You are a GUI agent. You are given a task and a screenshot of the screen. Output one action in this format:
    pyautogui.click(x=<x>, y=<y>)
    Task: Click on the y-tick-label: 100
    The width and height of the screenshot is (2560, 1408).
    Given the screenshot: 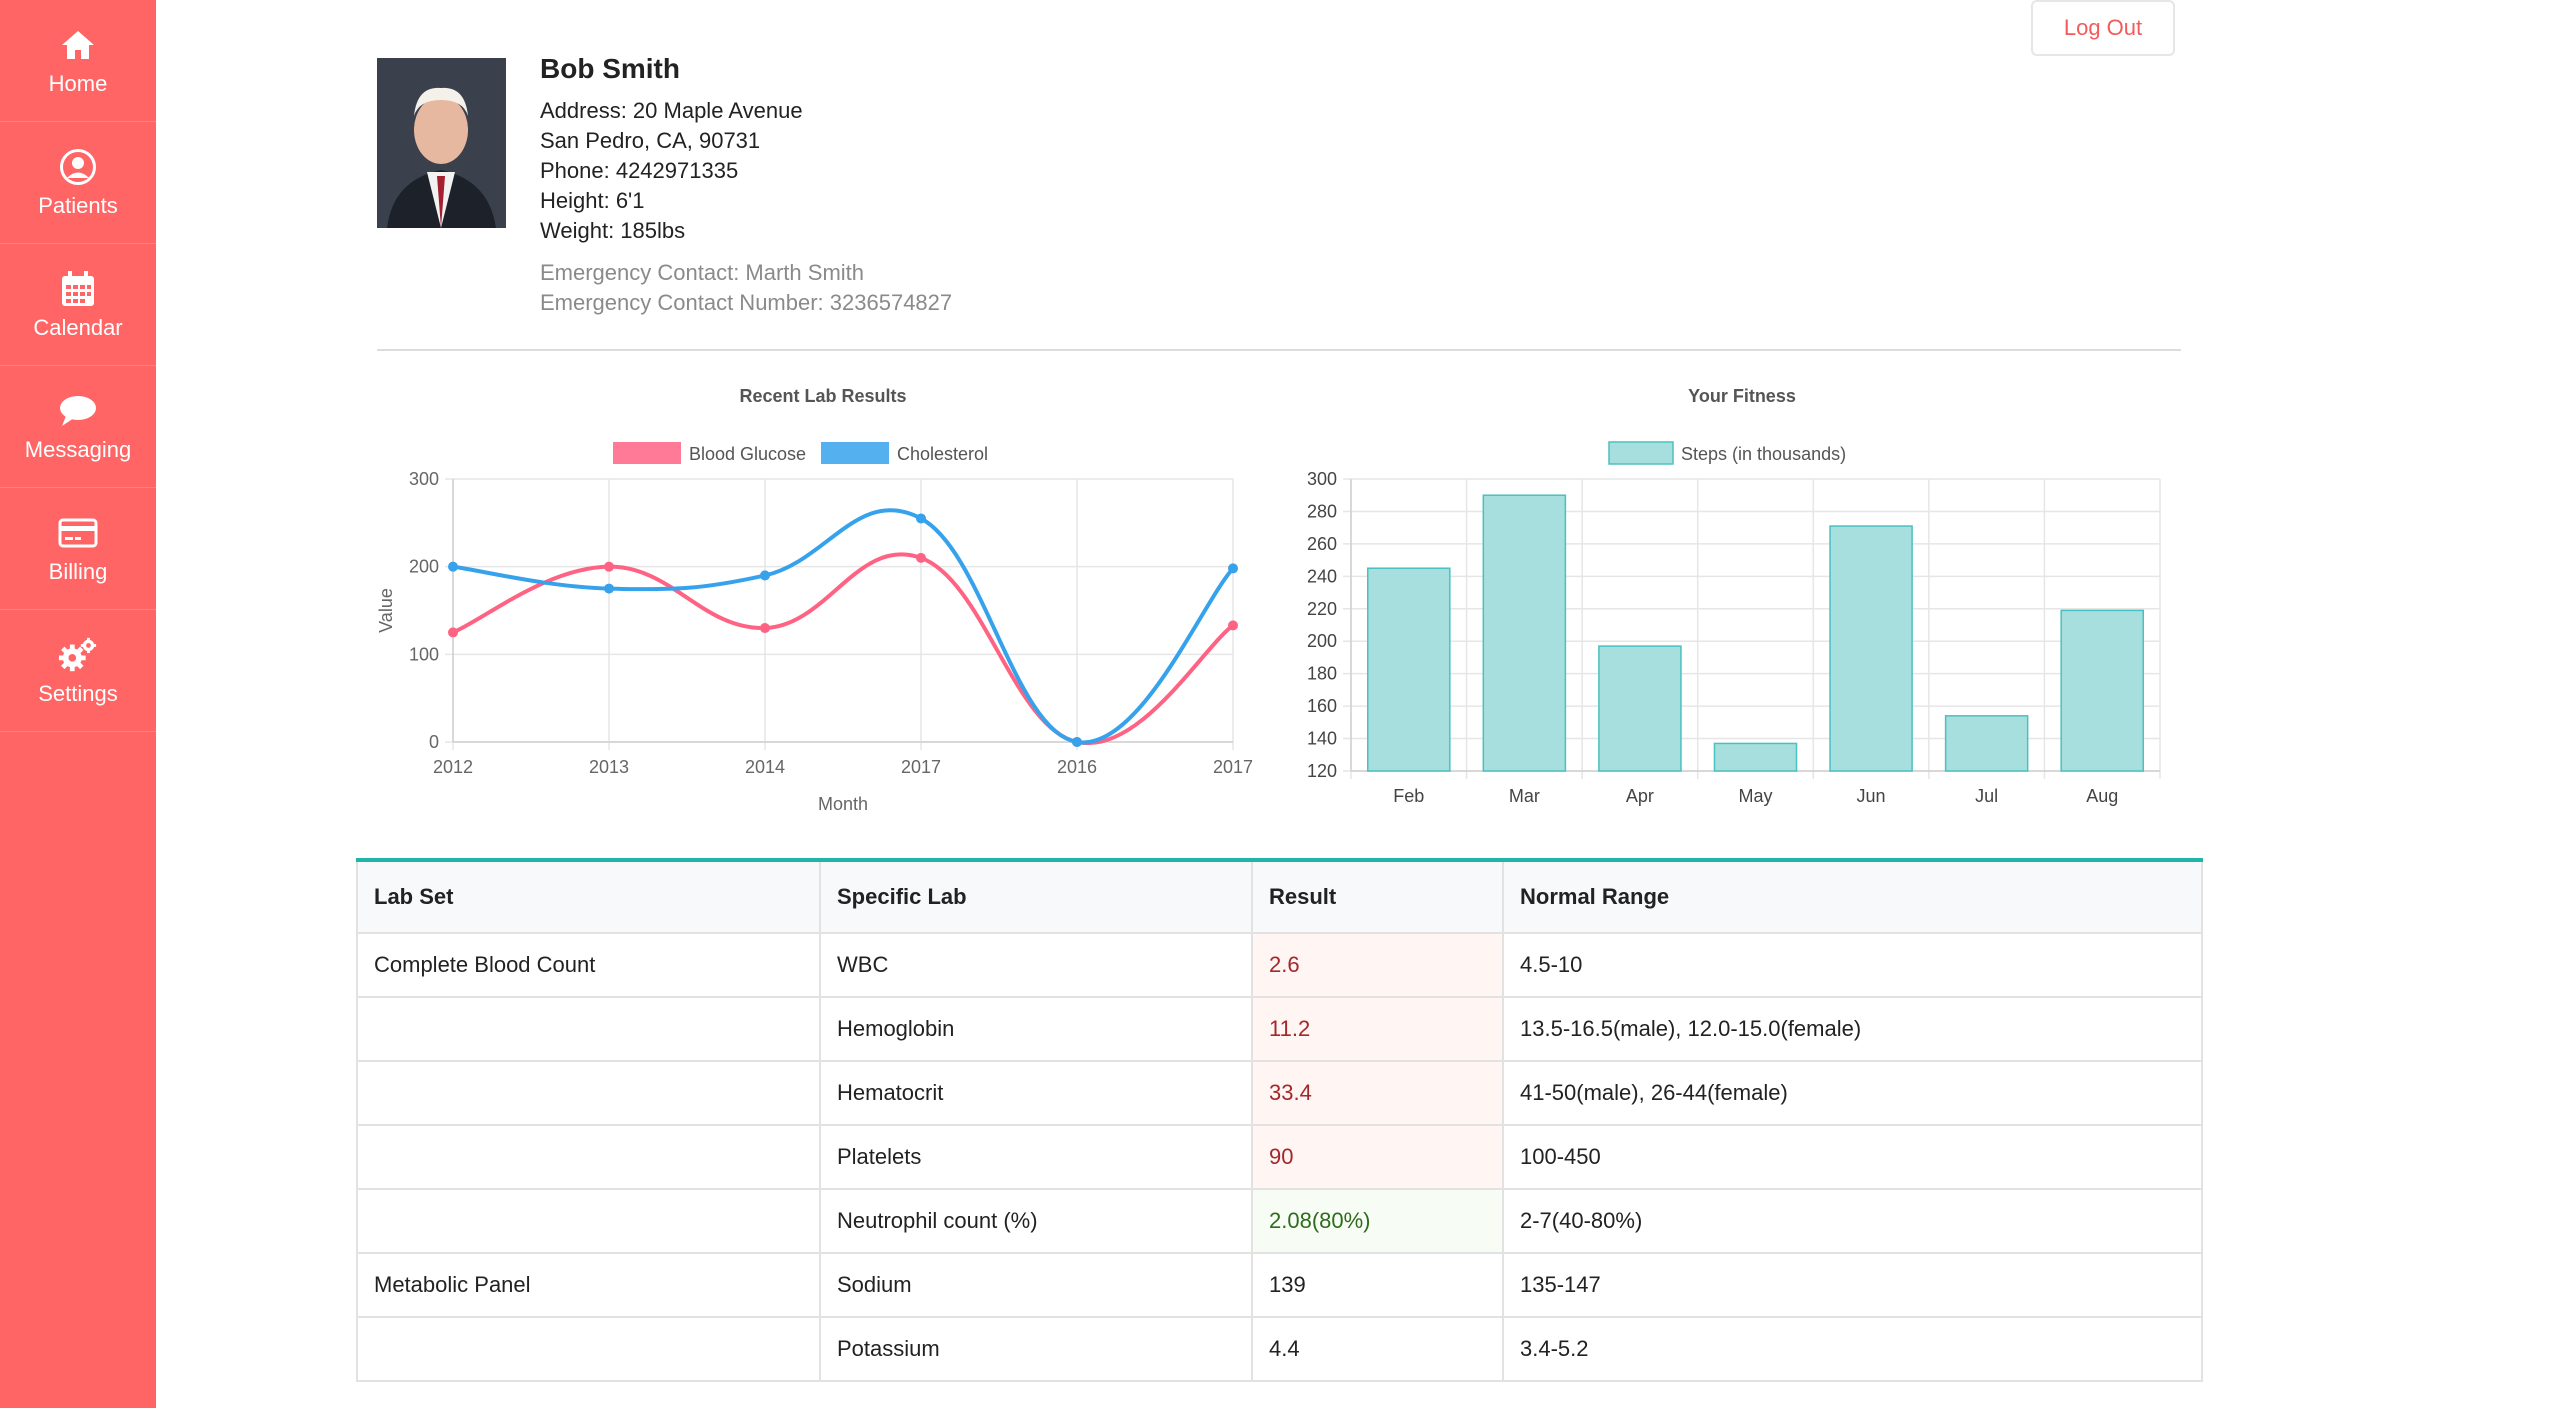 What is the action you would take?
    pyautogui.click(x=424, y=654)
    